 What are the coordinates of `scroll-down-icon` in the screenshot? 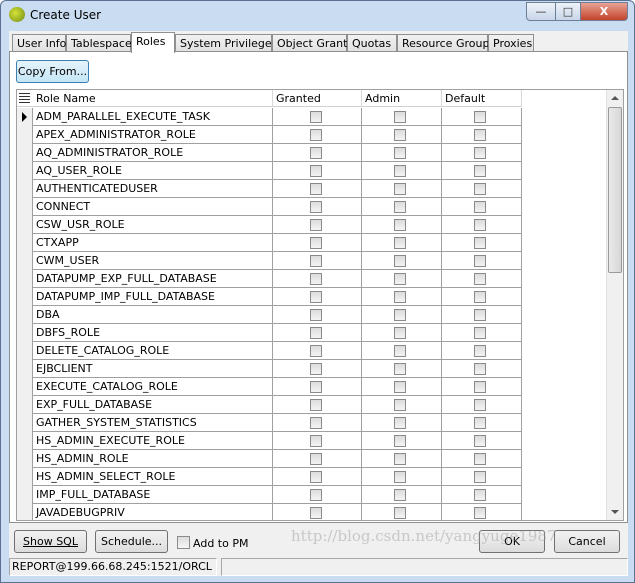 It's located at (615, 512).